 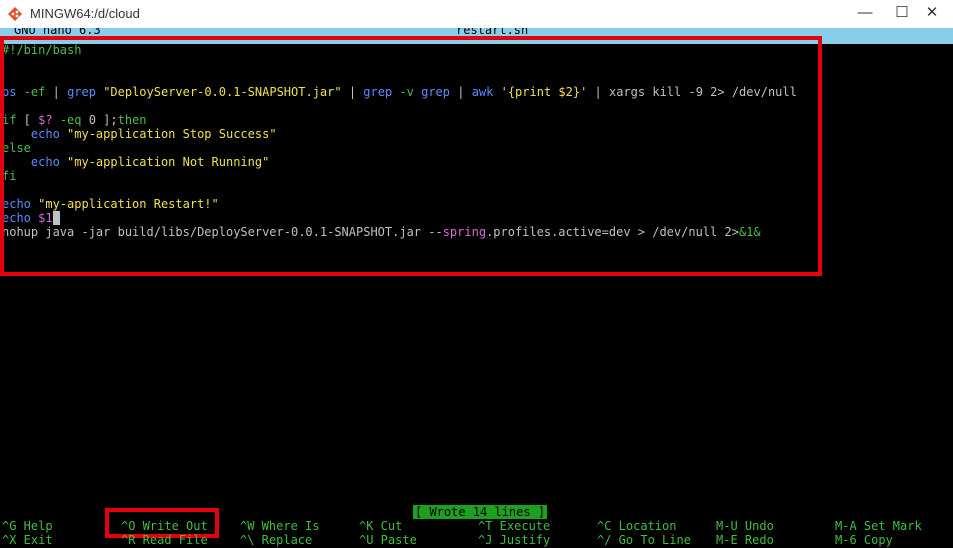 I want to click on window-titlebar: MINGW64:/d/cloud — ☐ ✕, so click(x=476, y=14).